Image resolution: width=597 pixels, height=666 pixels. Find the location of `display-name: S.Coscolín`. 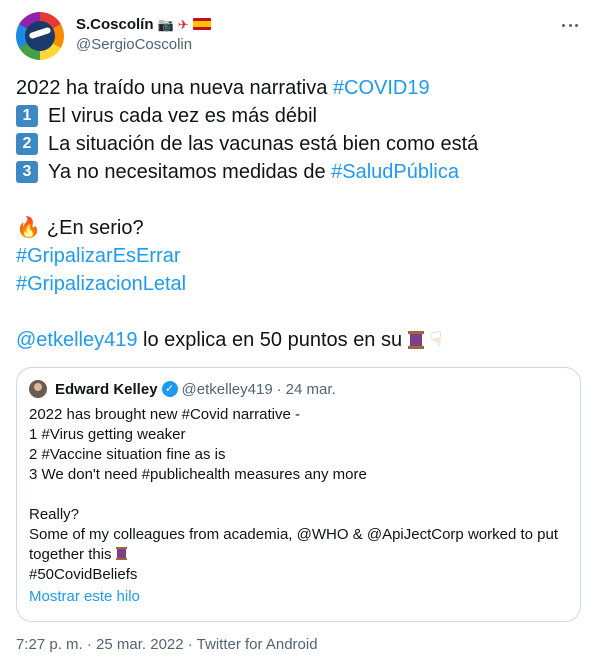

display-name: S.Coscolín is located at coordinates (115, 24).